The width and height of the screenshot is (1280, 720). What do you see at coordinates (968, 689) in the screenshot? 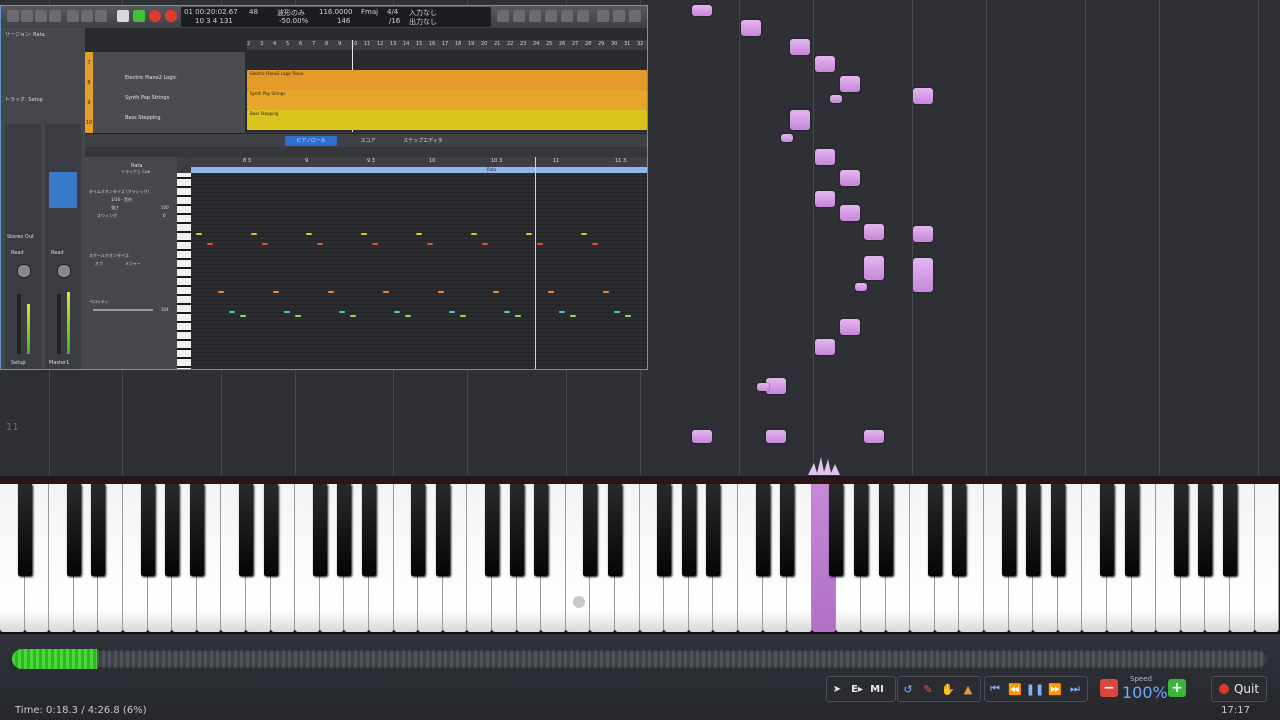
I see `stamp-icon: ▲` at bounding box center [968, 689].